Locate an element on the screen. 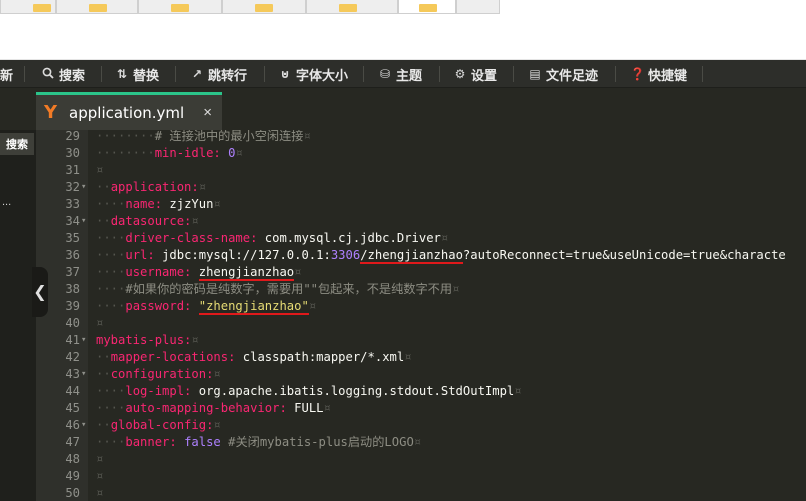 This screenshot has width=806, height=501. line-number: 41 is located at coordinates (72, 340).